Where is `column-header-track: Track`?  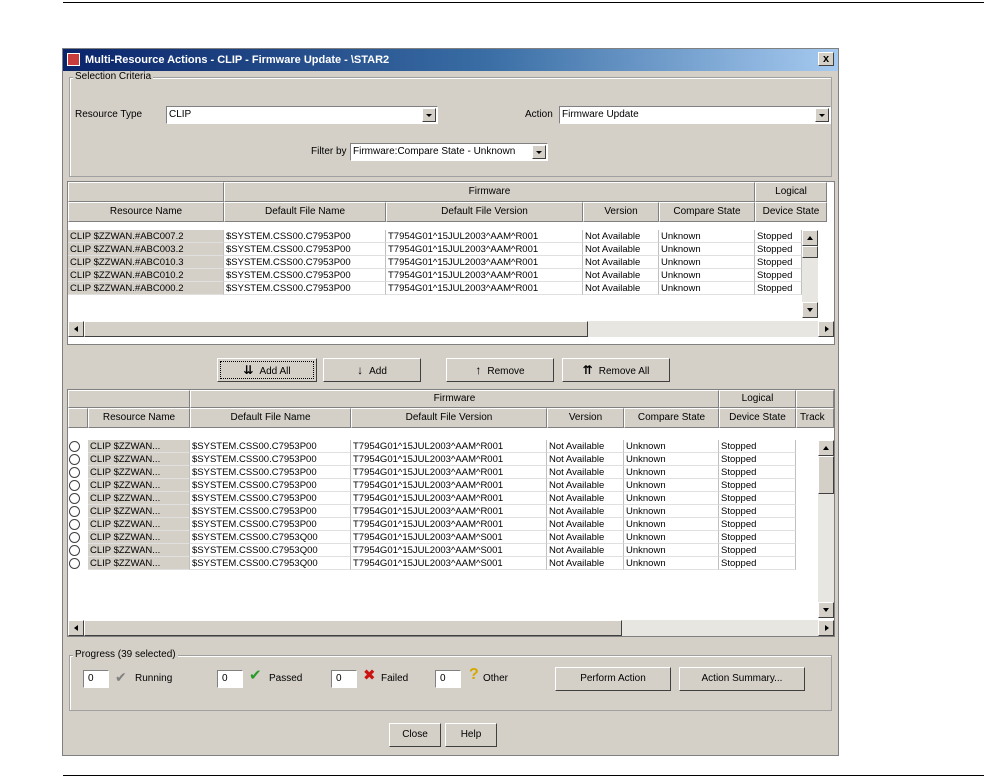
column-header-track: Track is located at coordinates (815, 418).